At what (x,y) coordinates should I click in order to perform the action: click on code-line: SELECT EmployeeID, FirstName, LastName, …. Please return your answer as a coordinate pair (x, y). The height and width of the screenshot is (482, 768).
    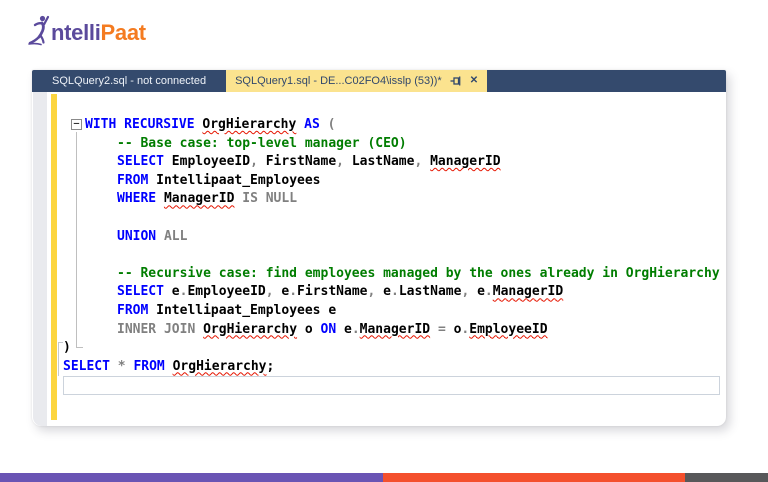
    Looking at the image, I should click on (421, 162).